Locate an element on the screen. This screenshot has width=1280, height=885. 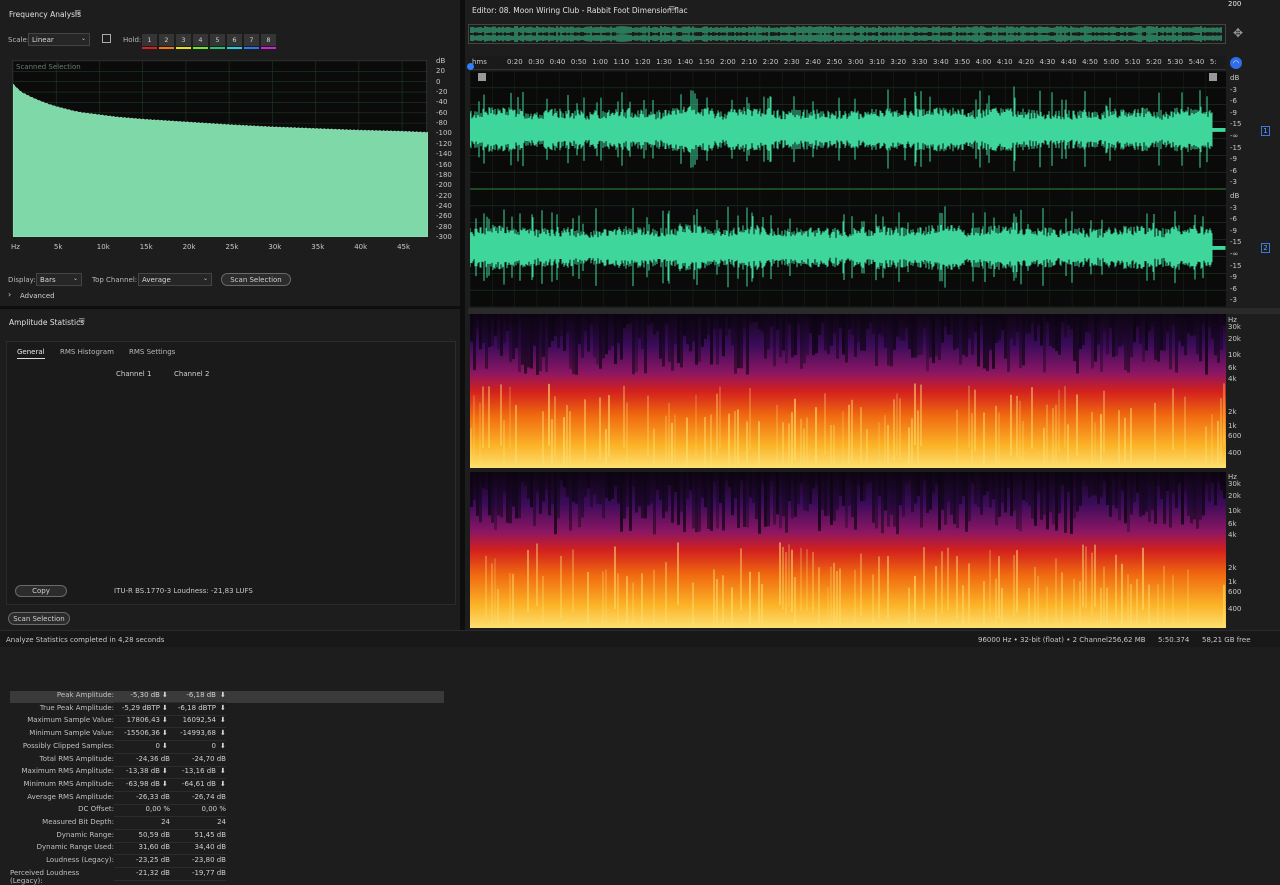
fade-in-handle is located at coordinates (482, 77).